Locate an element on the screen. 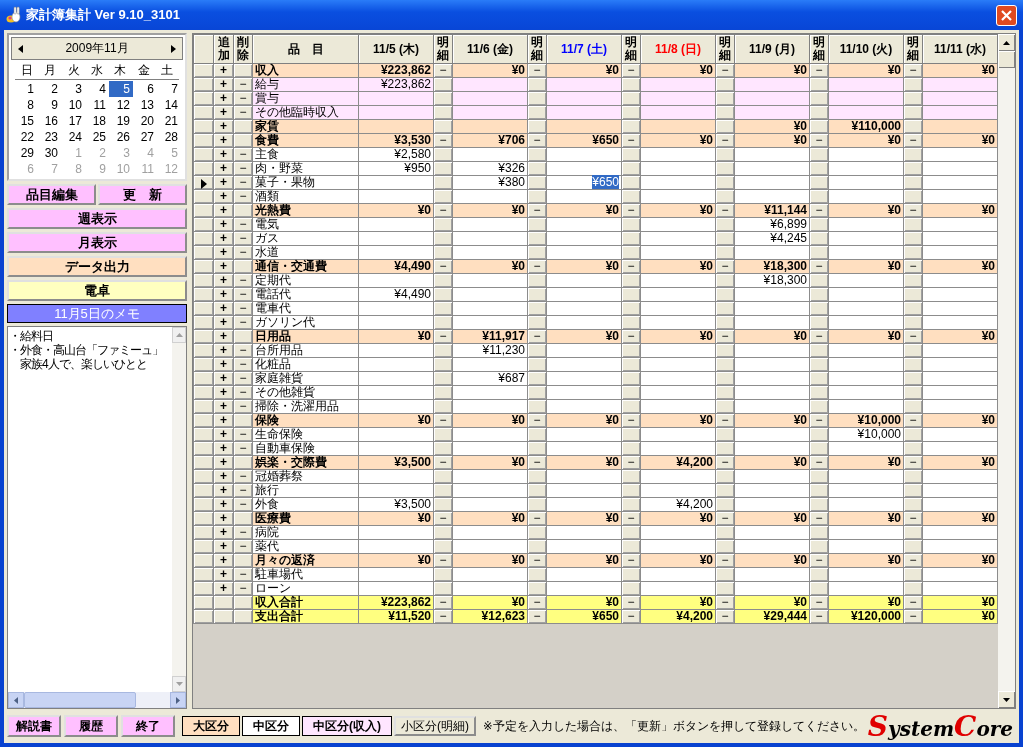 The width and height of the screenshot is (1023, 747). window-title: 家計簿集計 Ver 9.10_3101 is located at coordinates (103, 15).